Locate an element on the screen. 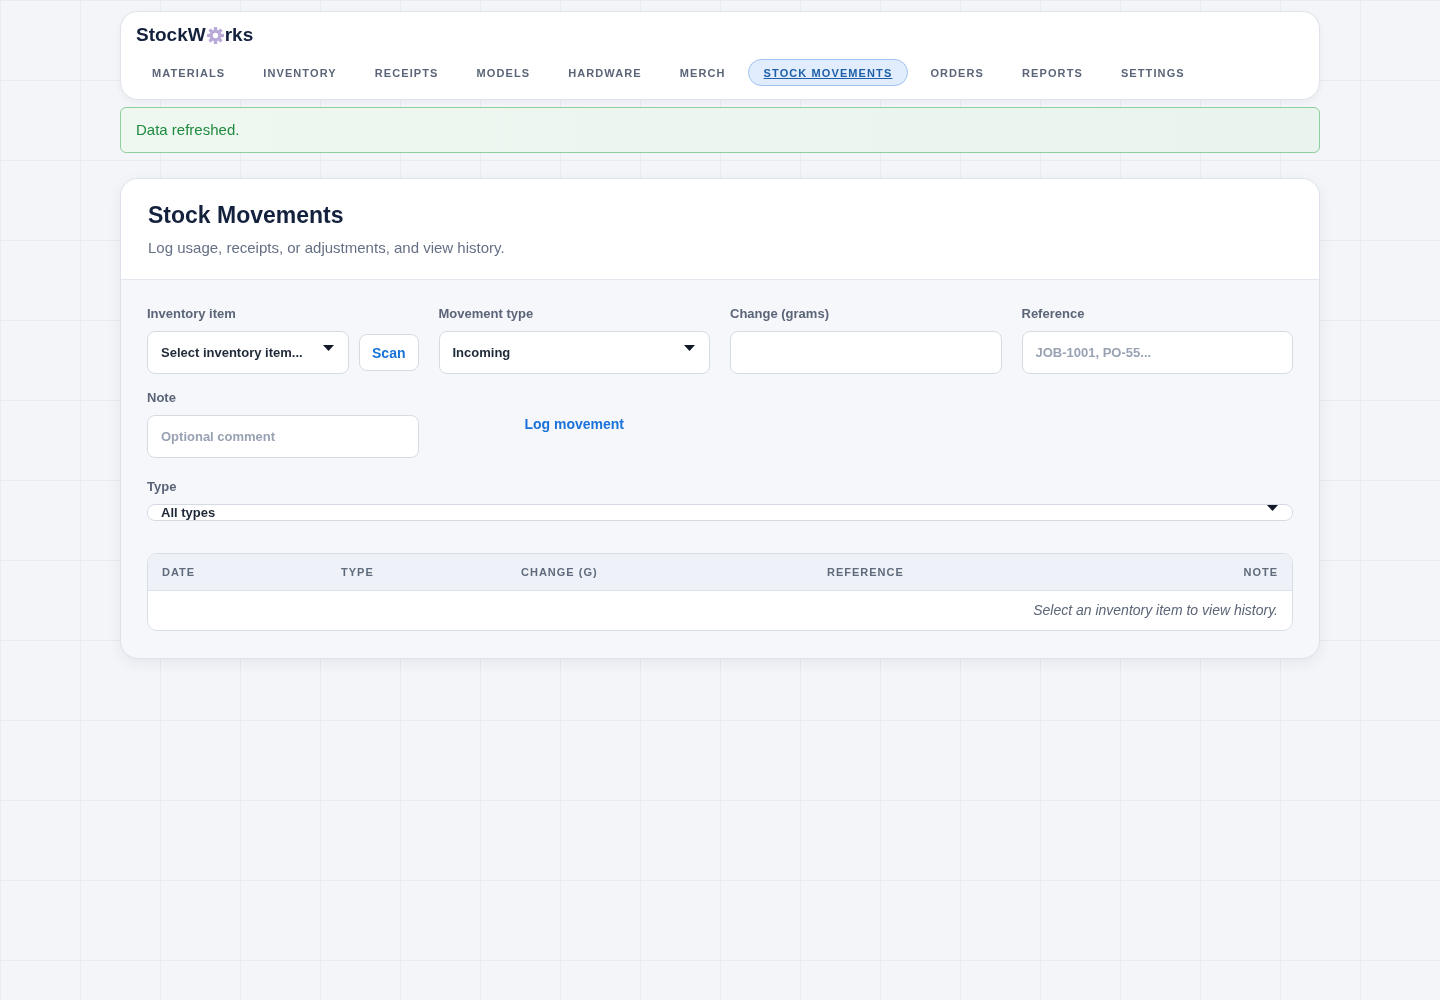 The width and height of the screenshot is (1440, 1000). field-label: Type is located at coordinates (162, 487).